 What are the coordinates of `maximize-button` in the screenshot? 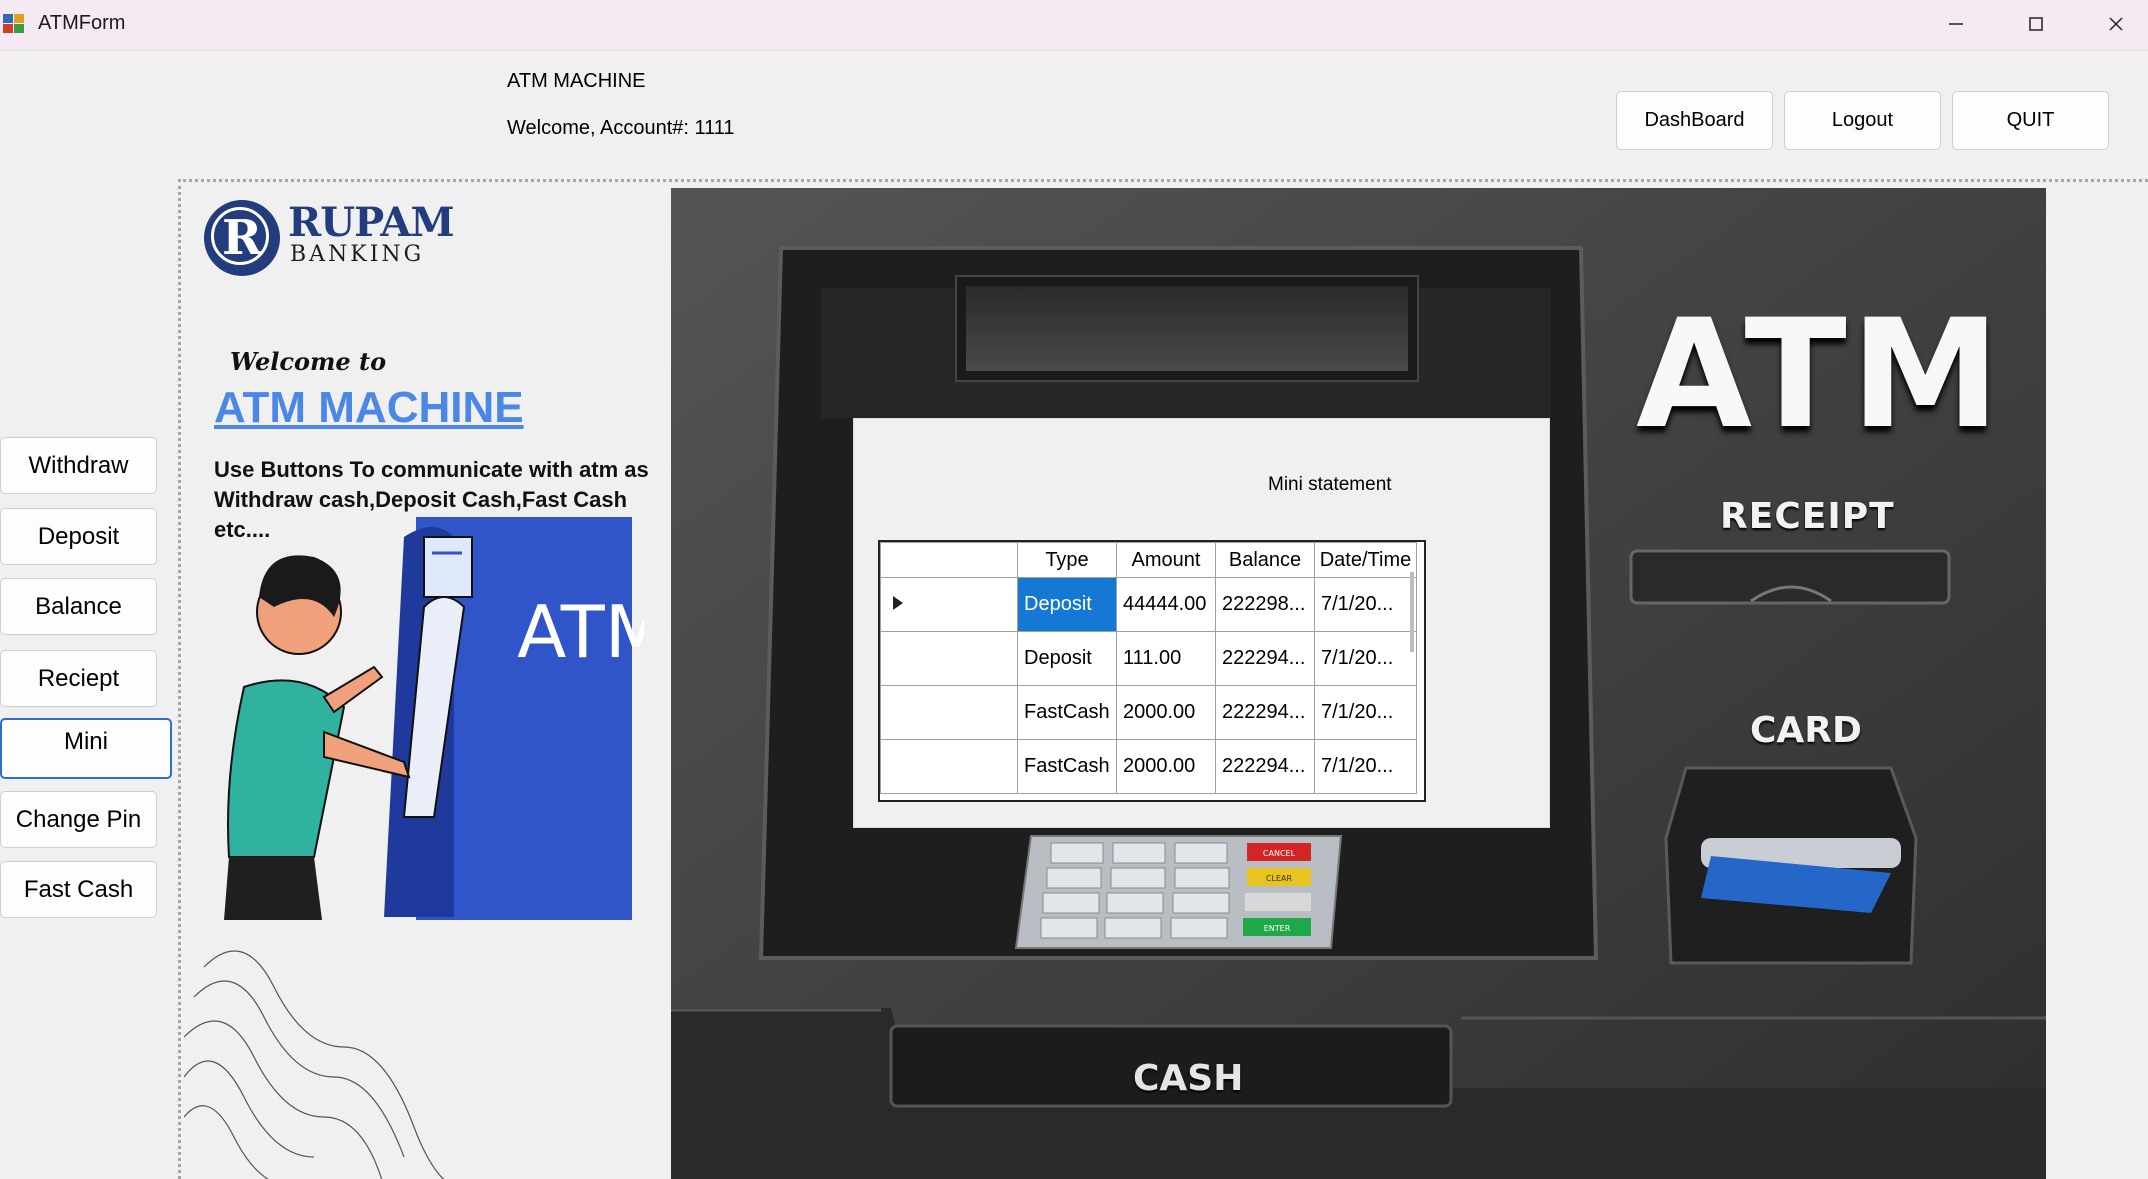 It's located at (2036, 24).